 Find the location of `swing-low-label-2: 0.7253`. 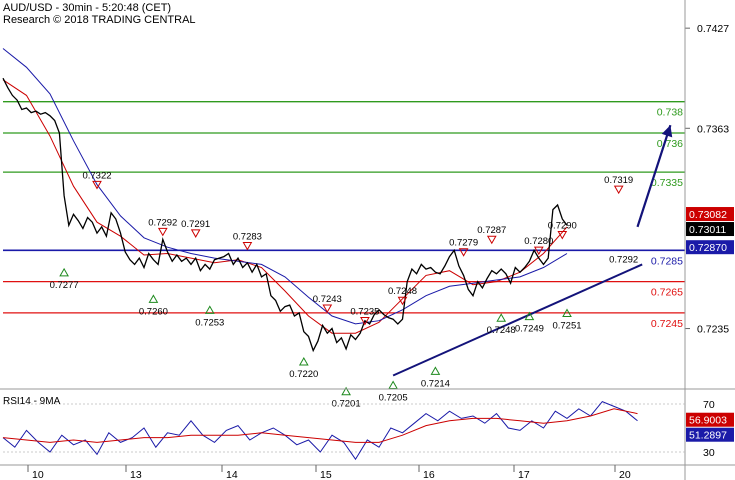

swing-low-label-2: 0.7253 is located at coordinates (209, 322).